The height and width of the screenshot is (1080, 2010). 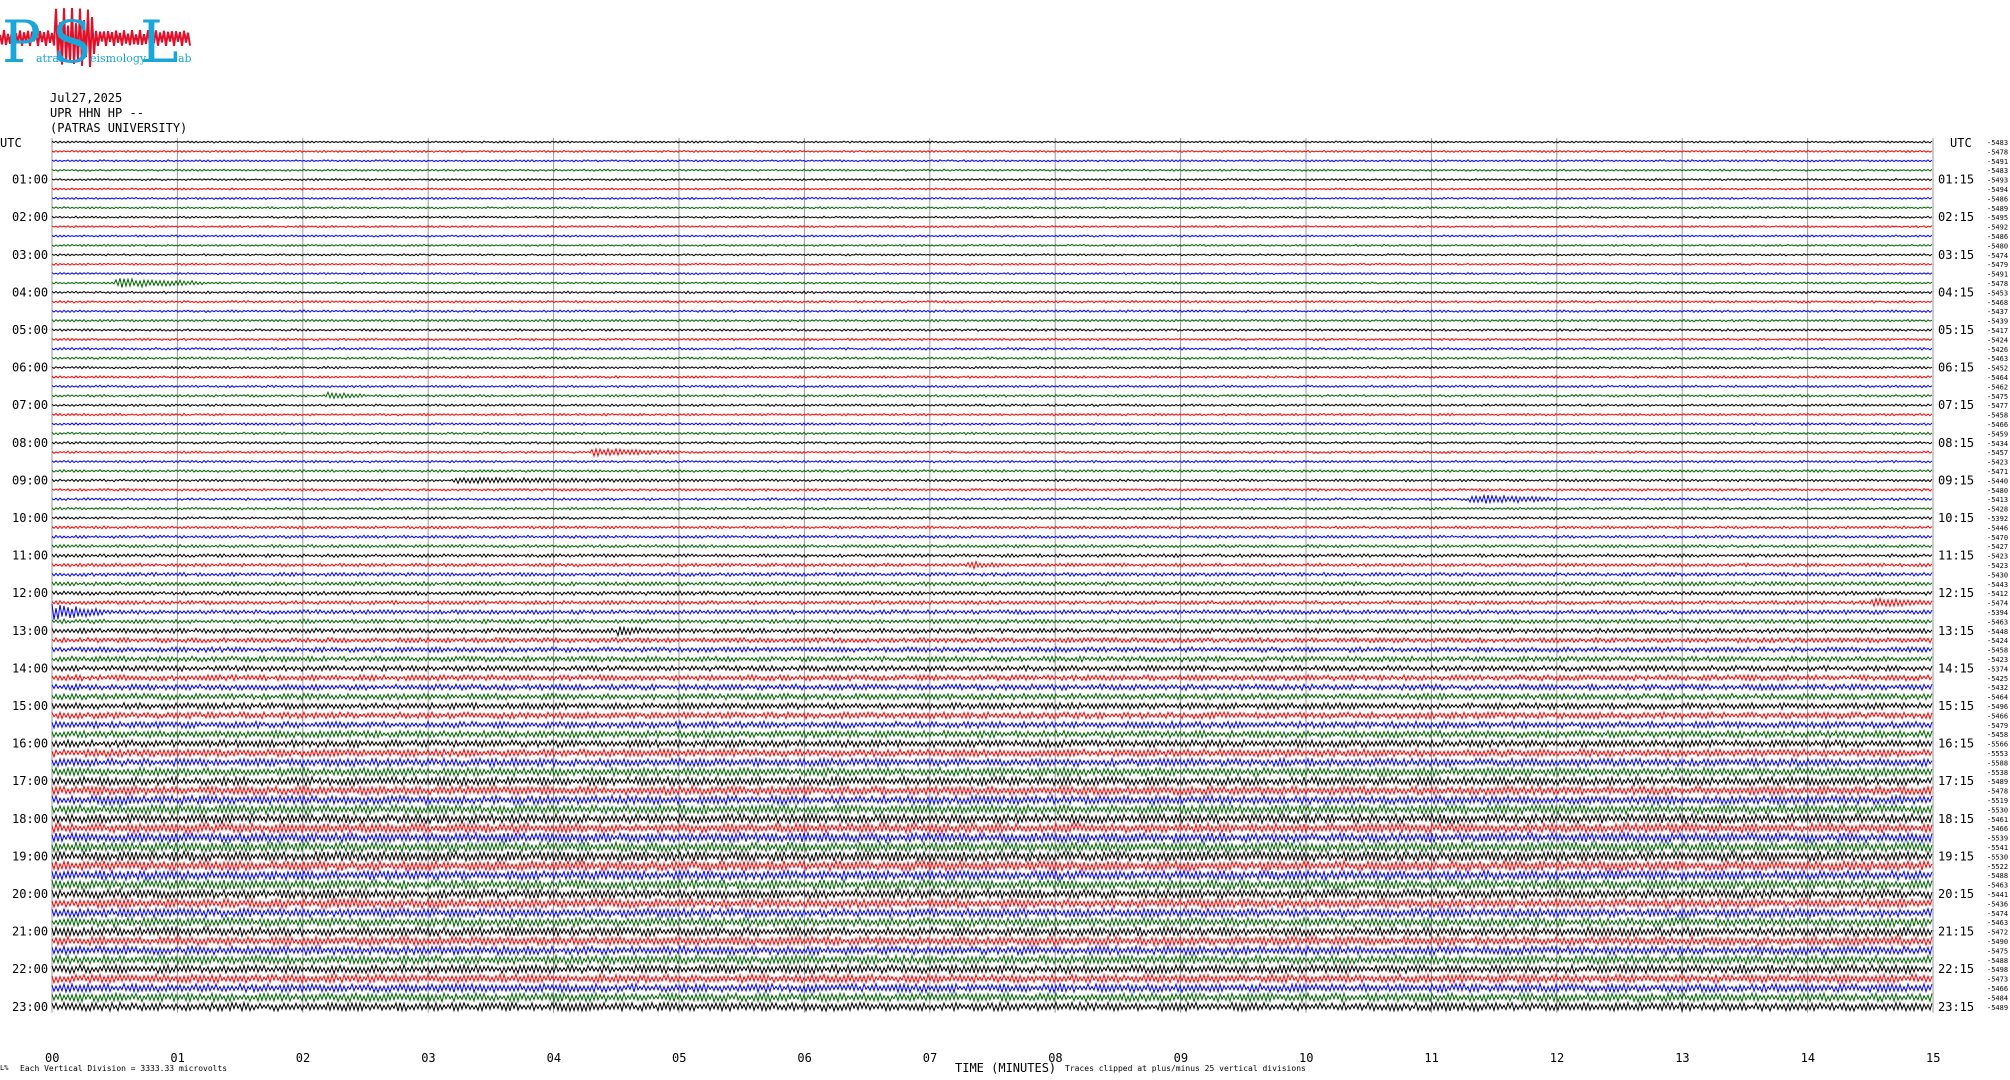 I want to click on right-hour-label: 01:15, so click(x=1956, y=180).